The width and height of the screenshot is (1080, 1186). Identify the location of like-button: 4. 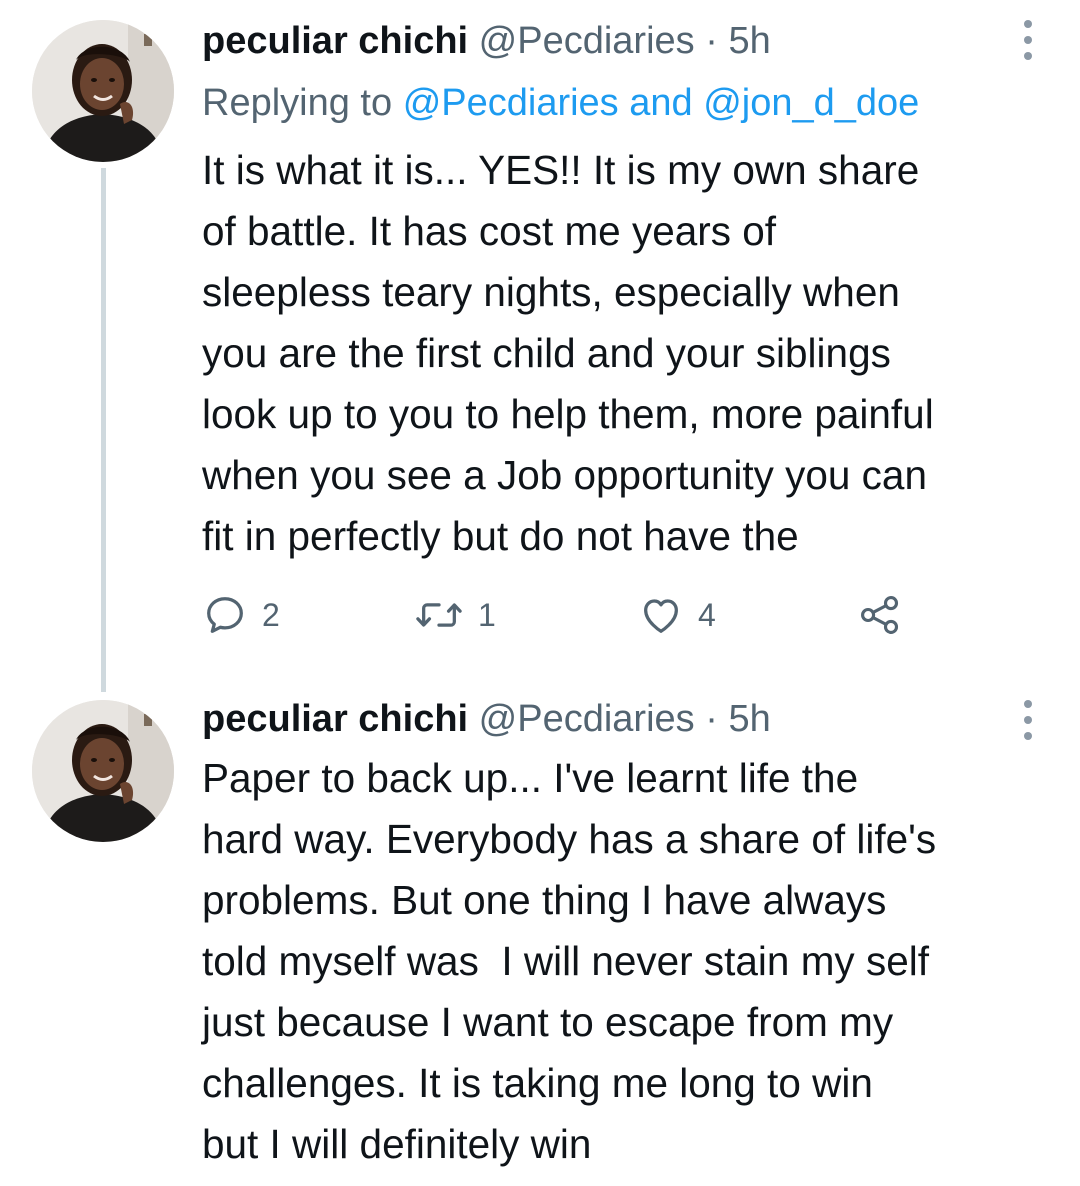
(677, 615).